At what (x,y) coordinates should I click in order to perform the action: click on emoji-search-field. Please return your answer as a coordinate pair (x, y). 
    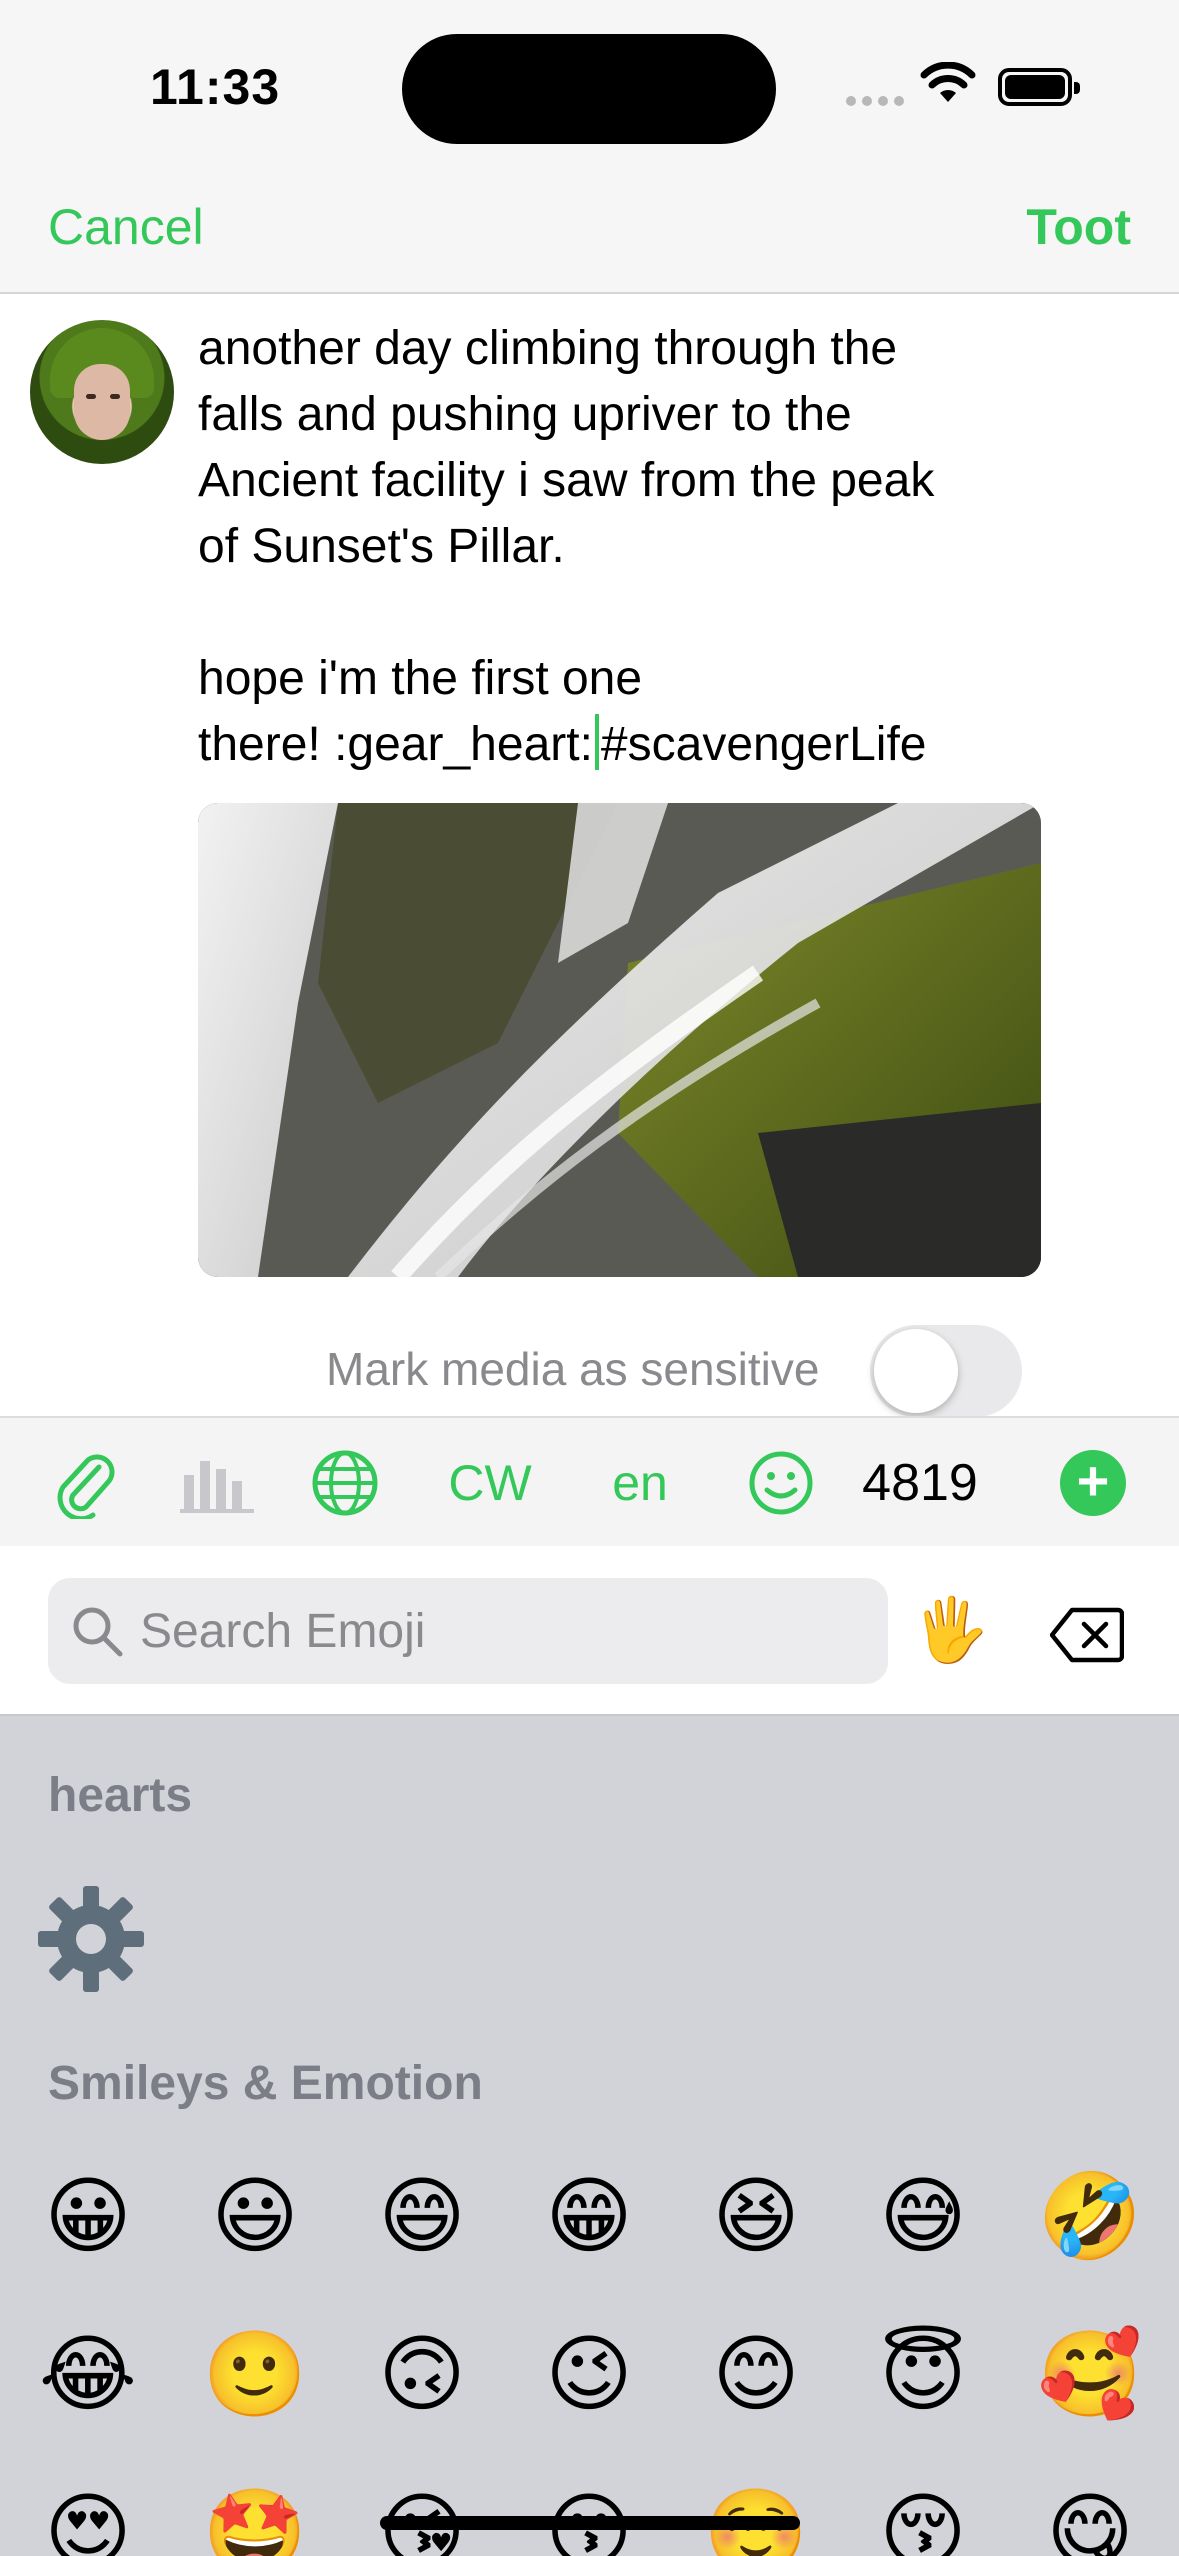
    Looking at the image, I should click on (468, 1631).